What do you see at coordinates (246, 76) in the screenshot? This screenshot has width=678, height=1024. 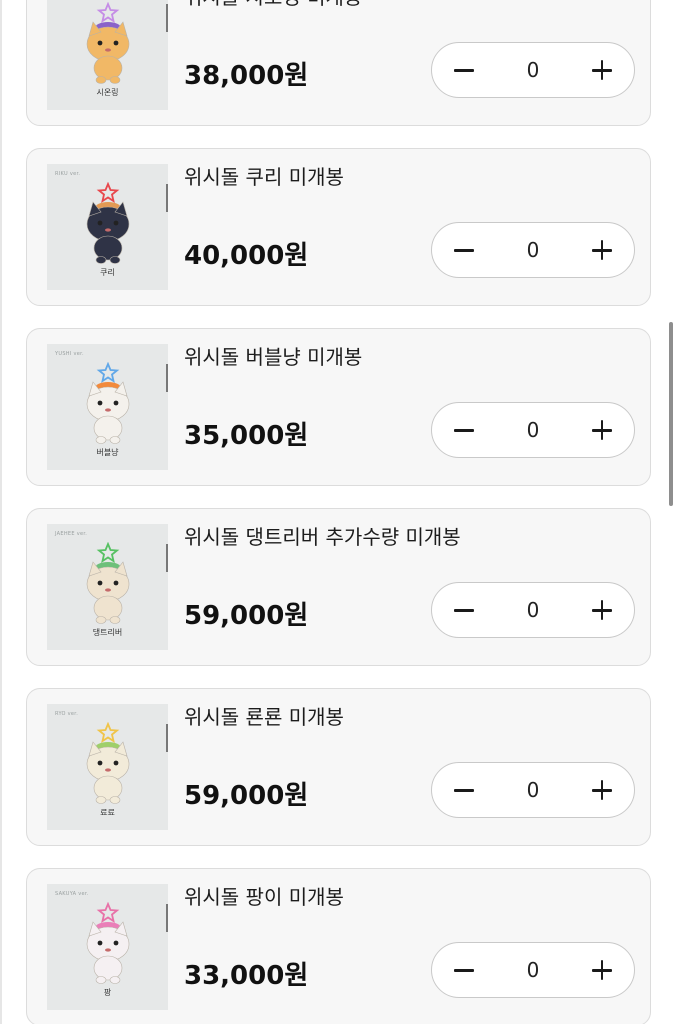 I see `product-price: 38,000원` at bounding box center [246, 76].